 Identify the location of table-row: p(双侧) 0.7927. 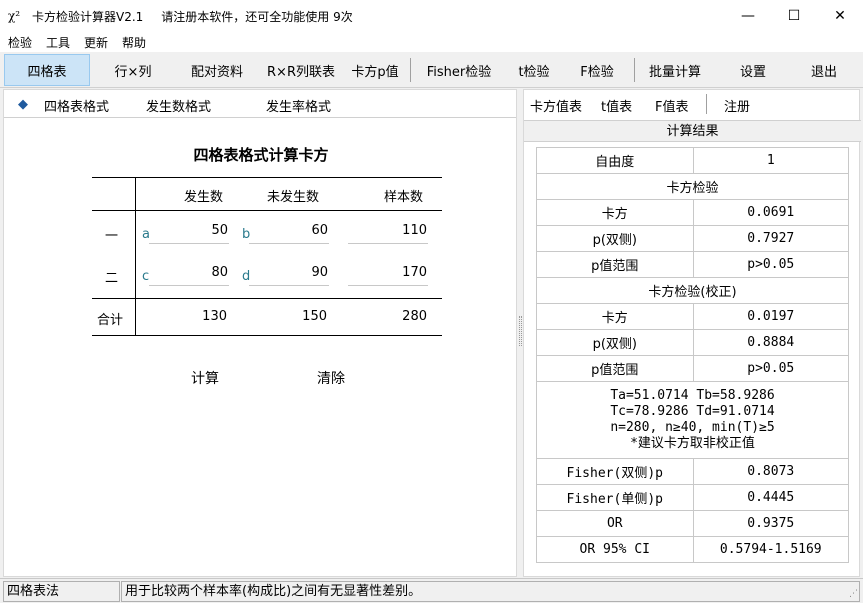
(693, 238).